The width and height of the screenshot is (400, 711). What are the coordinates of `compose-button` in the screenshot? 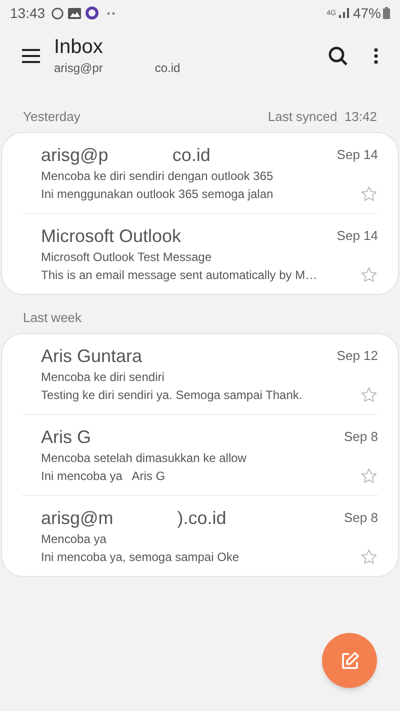 It's located at (349, 660).